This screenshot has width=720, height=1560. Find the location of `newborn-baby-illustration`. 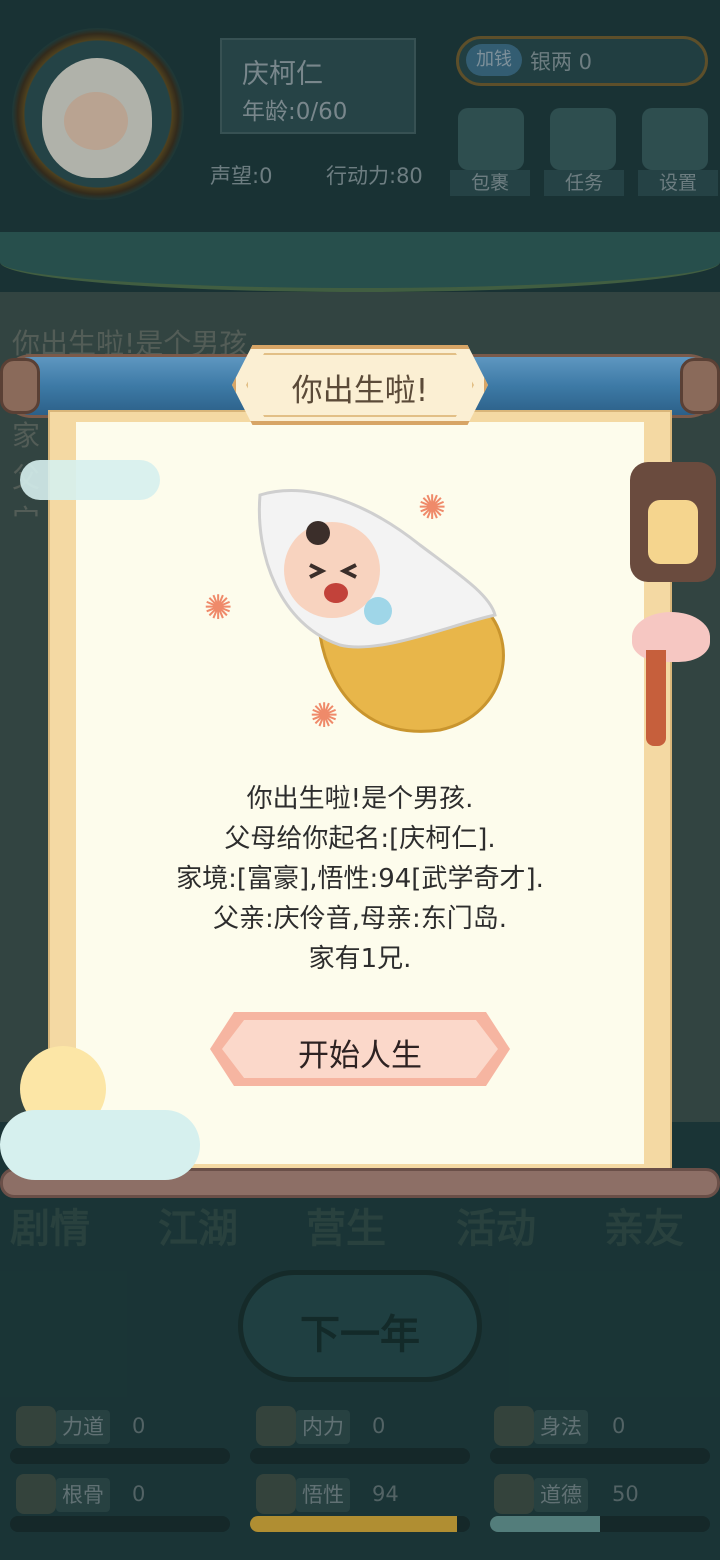

newborn-baby-illustration is located at coordinates (385, 610).